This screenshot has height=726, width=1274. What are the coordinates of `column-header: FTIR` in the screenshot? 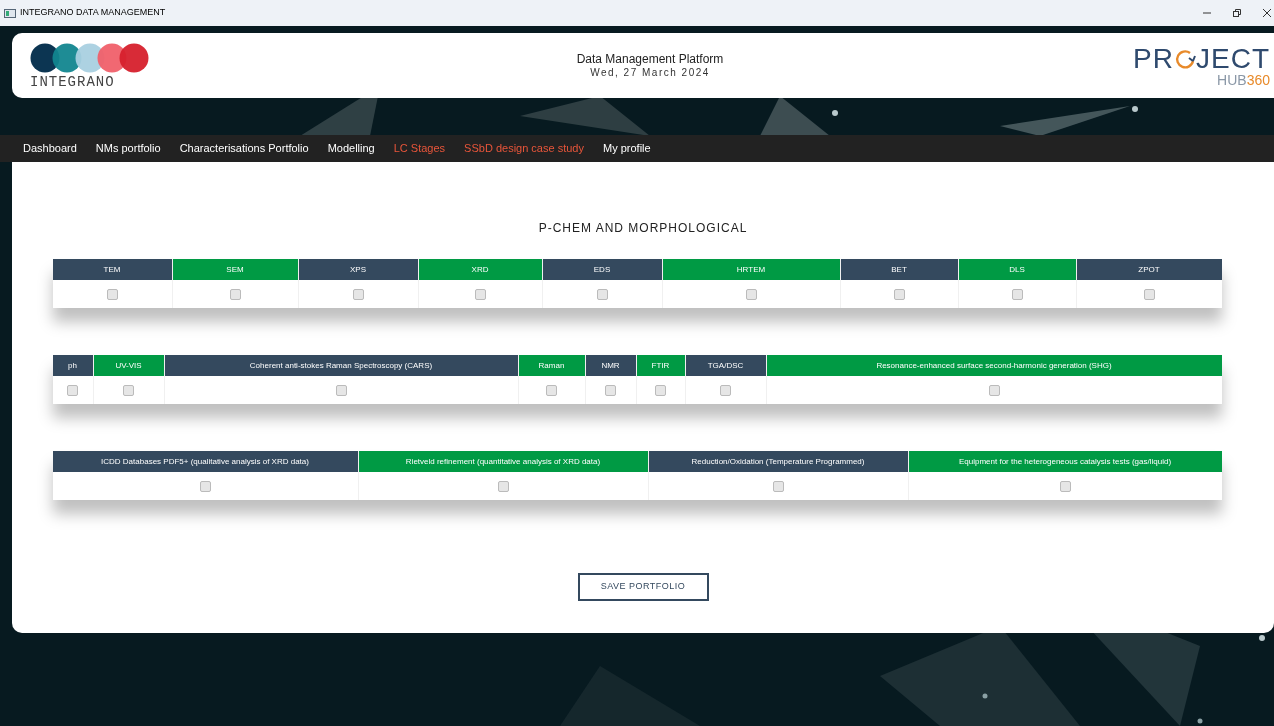 It's located at (660, 365).